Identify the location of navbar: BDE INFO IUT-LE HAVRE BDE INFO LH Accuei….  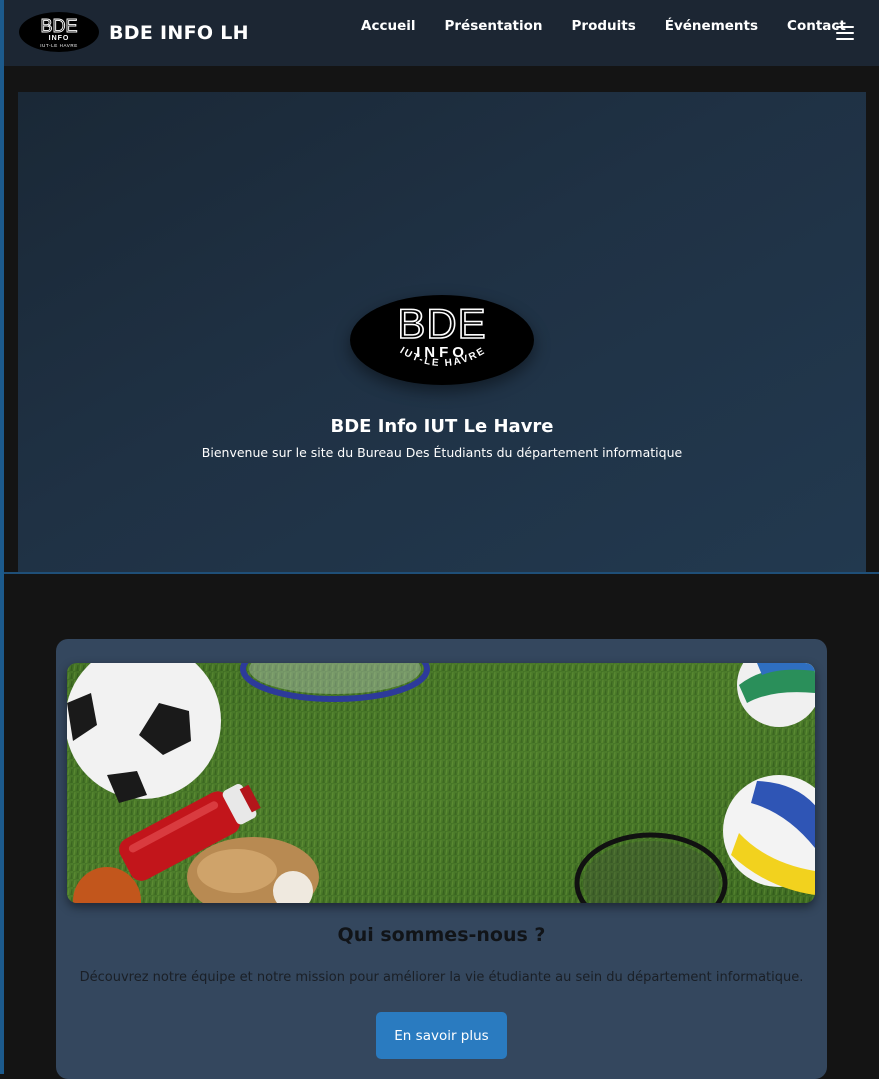
(441, 33).